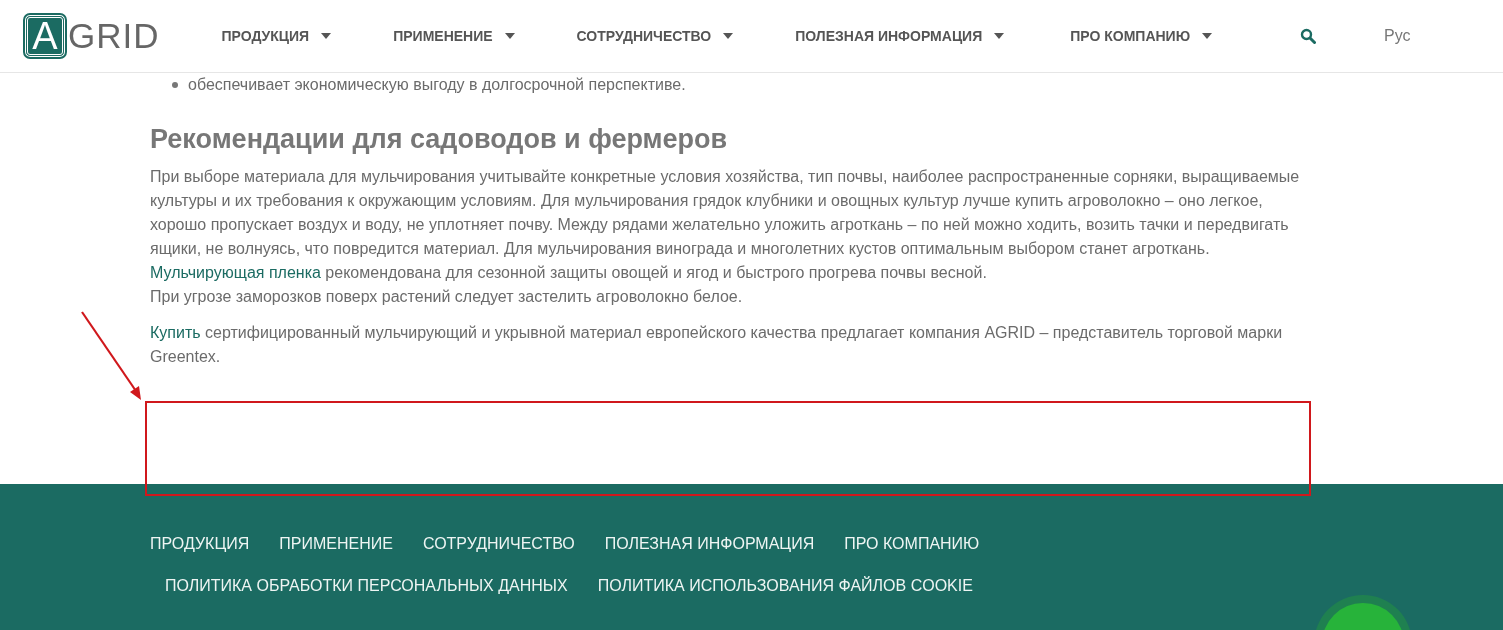 The height and width of the screenshot is (630, 1503). I want to click on search-icon, so click(1308, 36).